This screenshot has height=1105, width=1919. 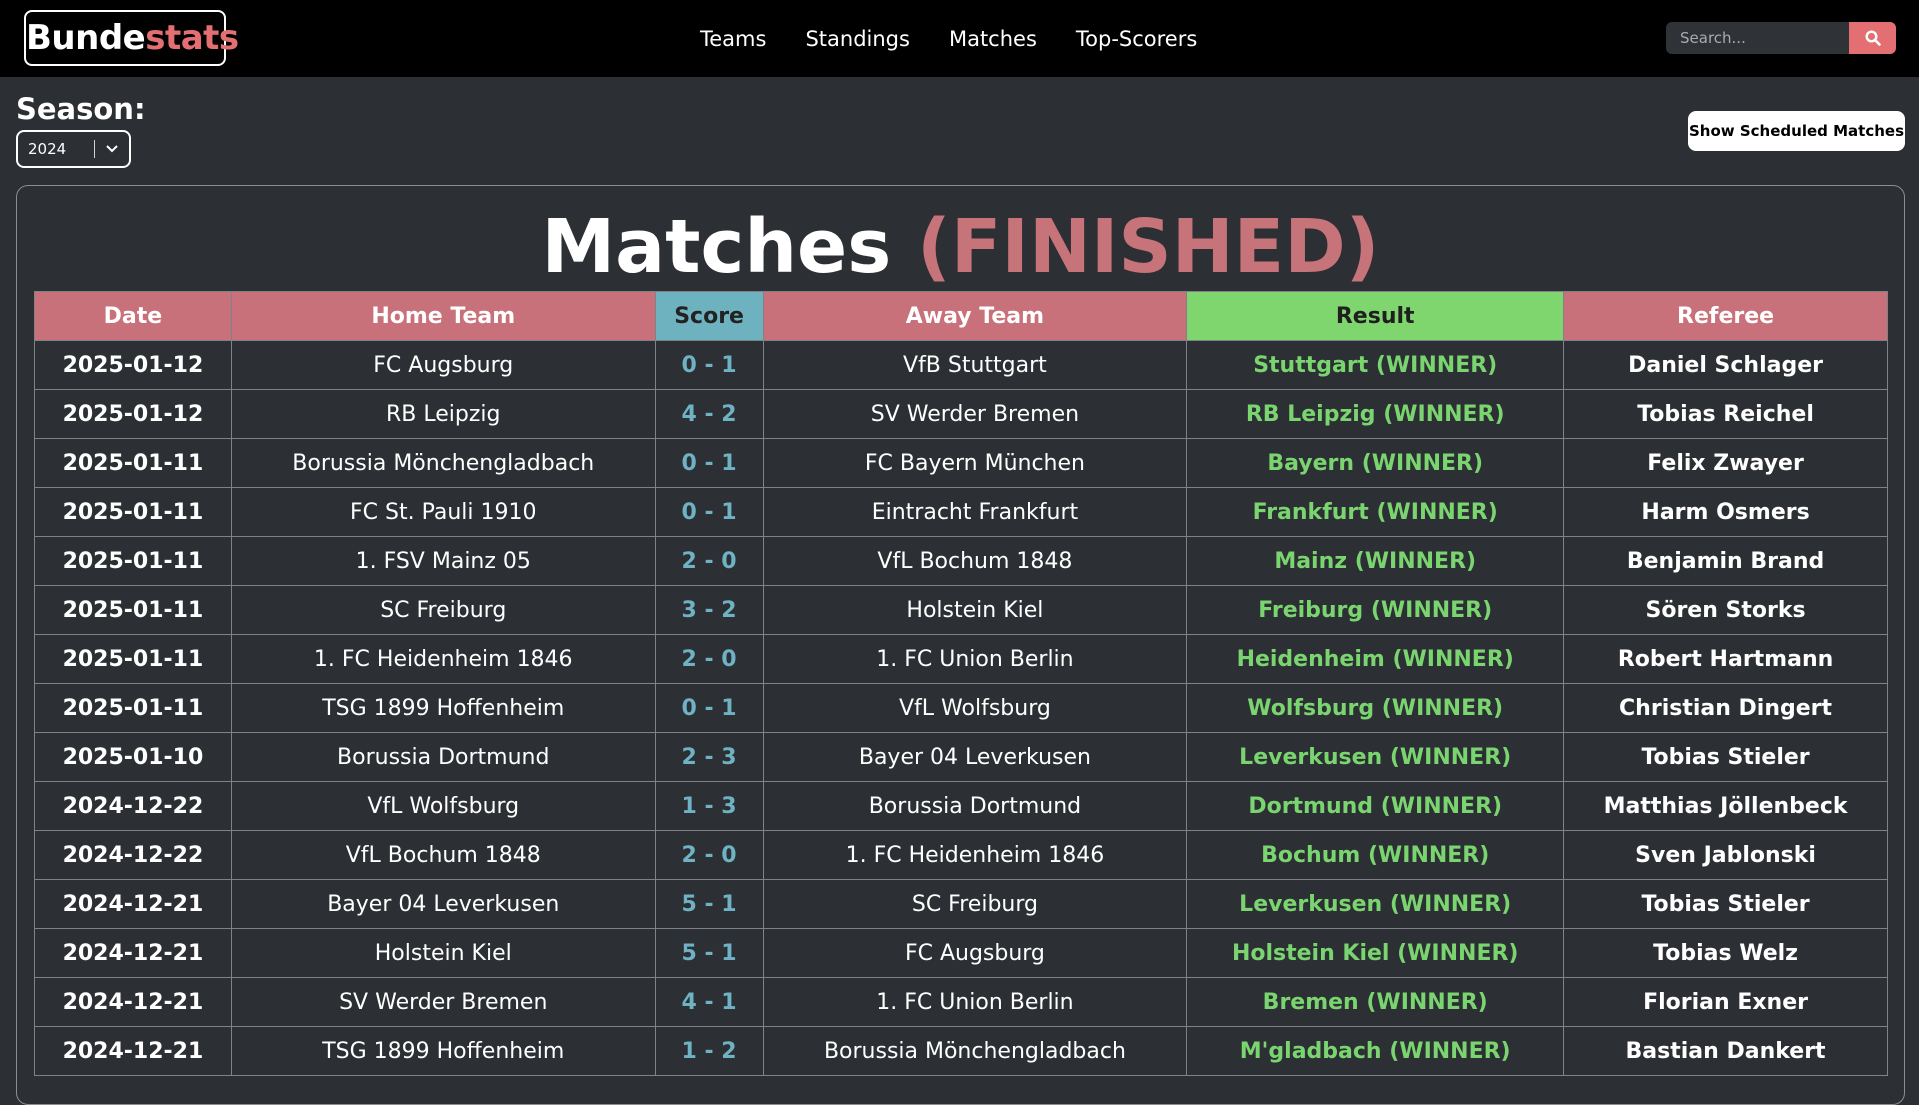 I want to click on away-team-cell: Borussia Mönchengladbach, so click(x=975, y=1051).